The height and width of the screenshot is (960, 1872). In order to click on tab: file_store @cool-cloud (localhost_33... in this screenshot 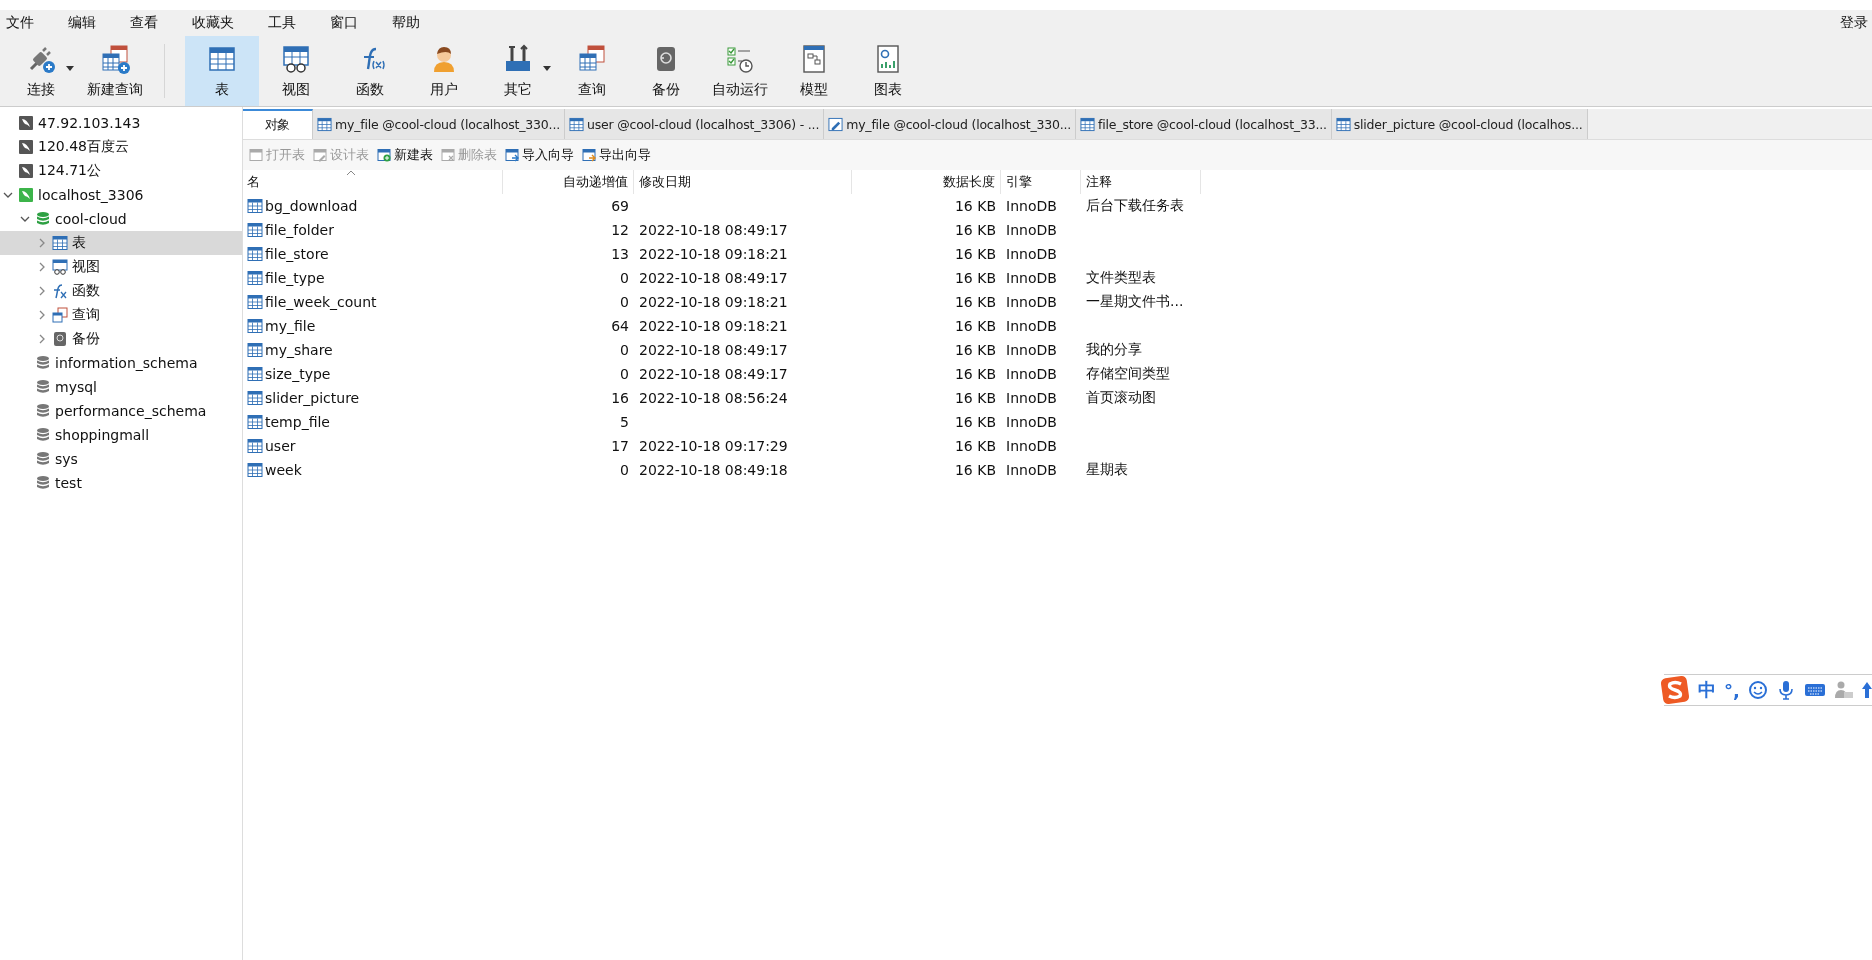, I will do `click(1204, 124)`.